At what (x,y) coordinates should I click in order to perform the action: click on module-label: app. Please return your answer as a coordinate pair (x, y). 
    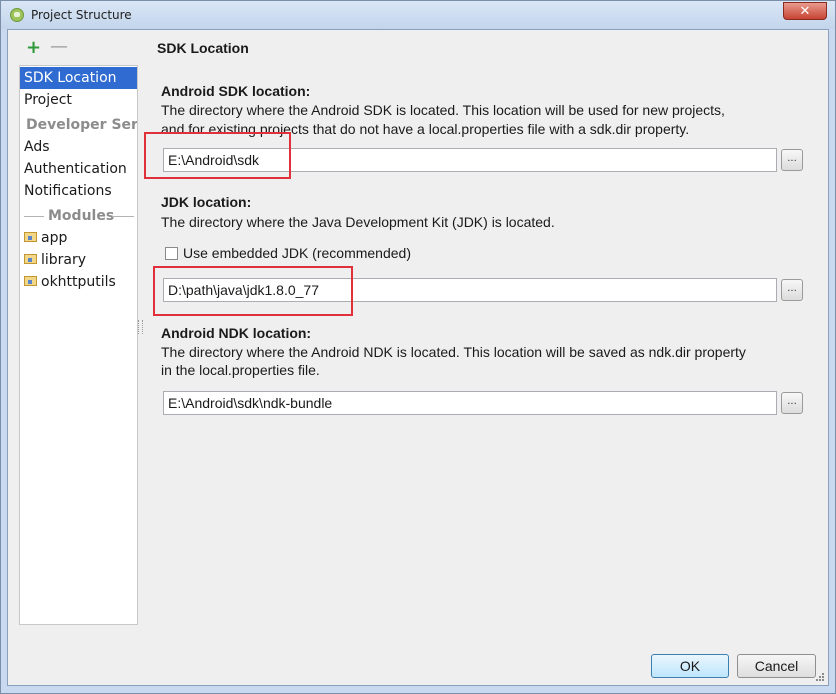
    Looking at the image, I should click on (54, 238).